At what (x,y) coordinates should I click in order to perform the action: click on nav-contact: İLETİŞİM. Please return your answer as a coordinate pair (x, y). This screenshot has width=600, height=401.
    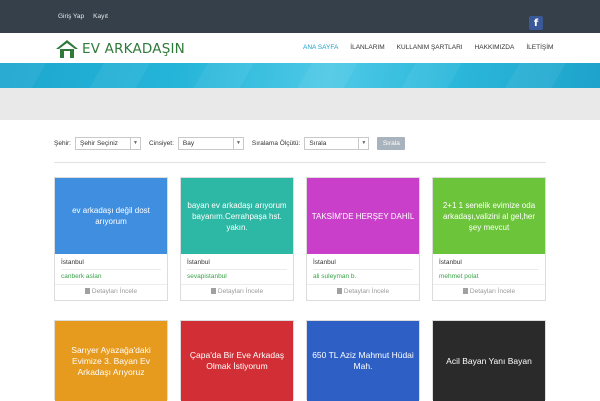
    Looking at the image, I should click on (539, 47).